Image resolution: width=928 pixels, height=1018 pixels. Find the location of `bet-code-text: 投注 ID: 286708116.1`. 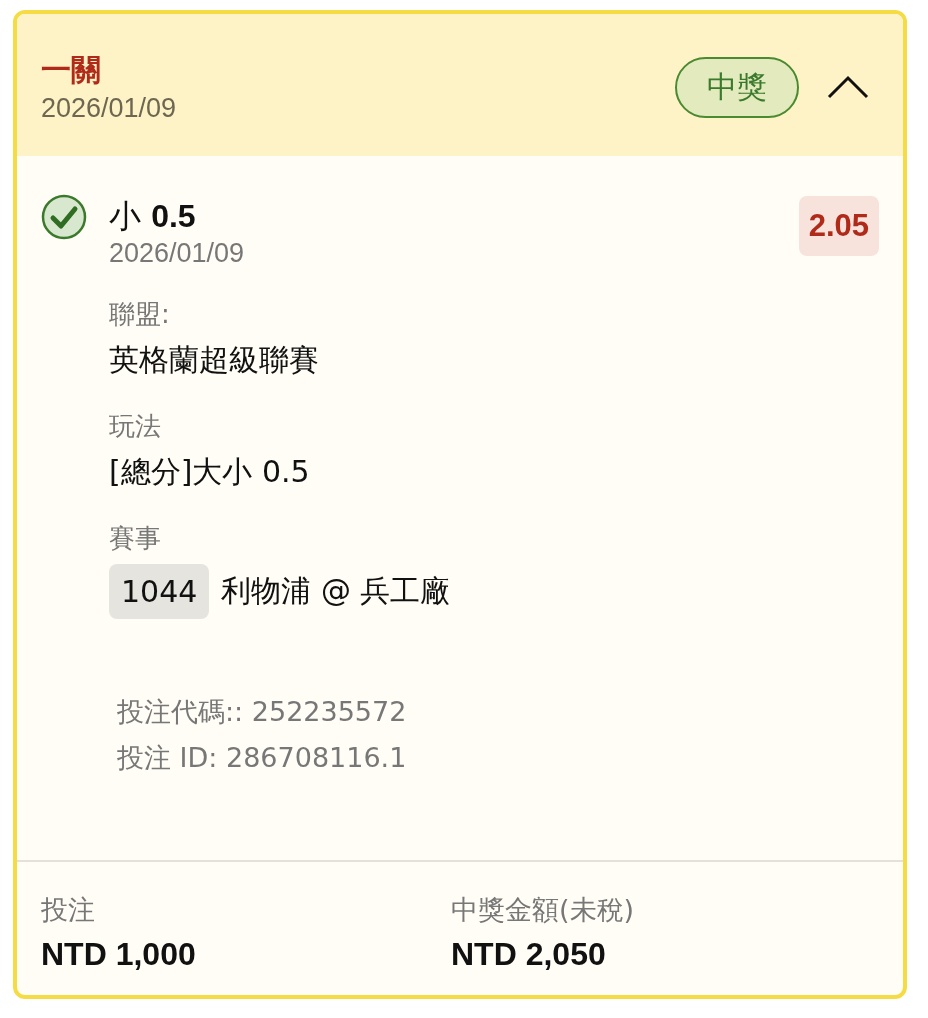

bet-code-text: 投注 ID: 286708116.1 is located at coordinates (262, 758).